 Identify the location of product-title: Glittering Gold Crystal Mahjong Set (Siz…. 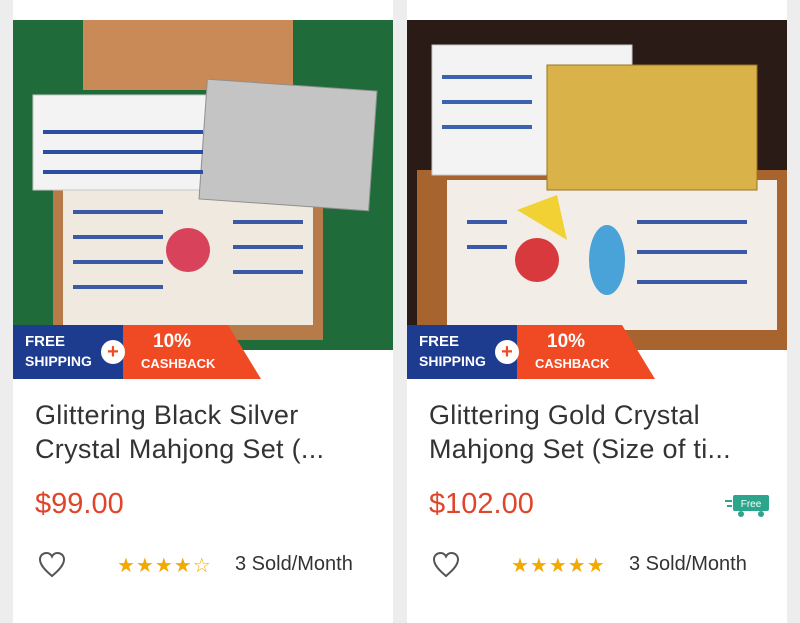
(599, 432).